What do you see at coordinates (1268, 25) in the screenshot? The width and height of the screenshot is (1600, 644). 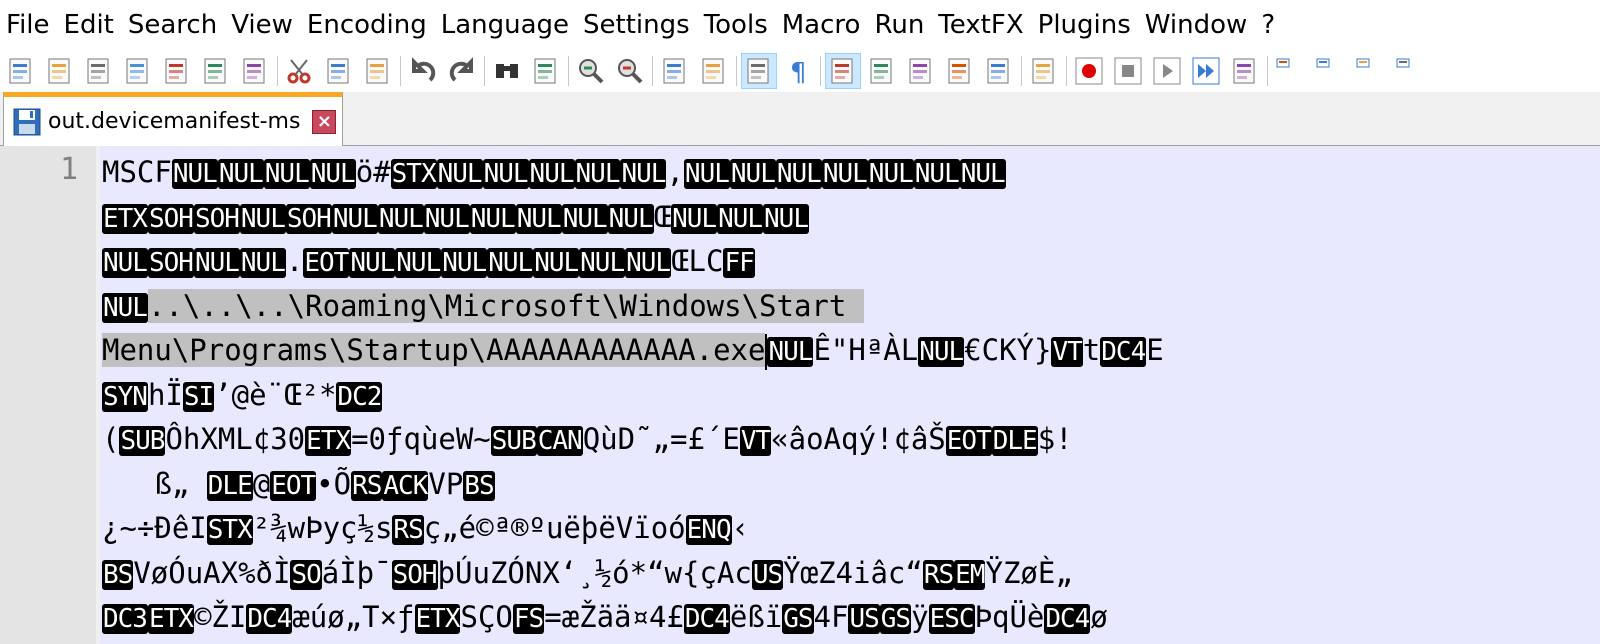 I see `menu-help: ?` at bounding box center [1268, 25].